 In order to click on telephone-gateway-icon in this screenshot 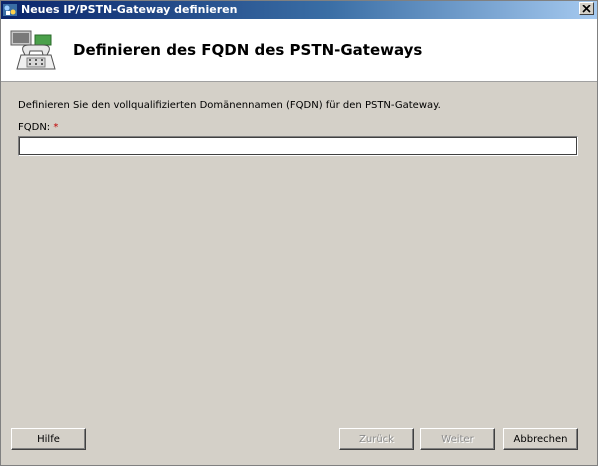, I will do `click(33, 50)`.